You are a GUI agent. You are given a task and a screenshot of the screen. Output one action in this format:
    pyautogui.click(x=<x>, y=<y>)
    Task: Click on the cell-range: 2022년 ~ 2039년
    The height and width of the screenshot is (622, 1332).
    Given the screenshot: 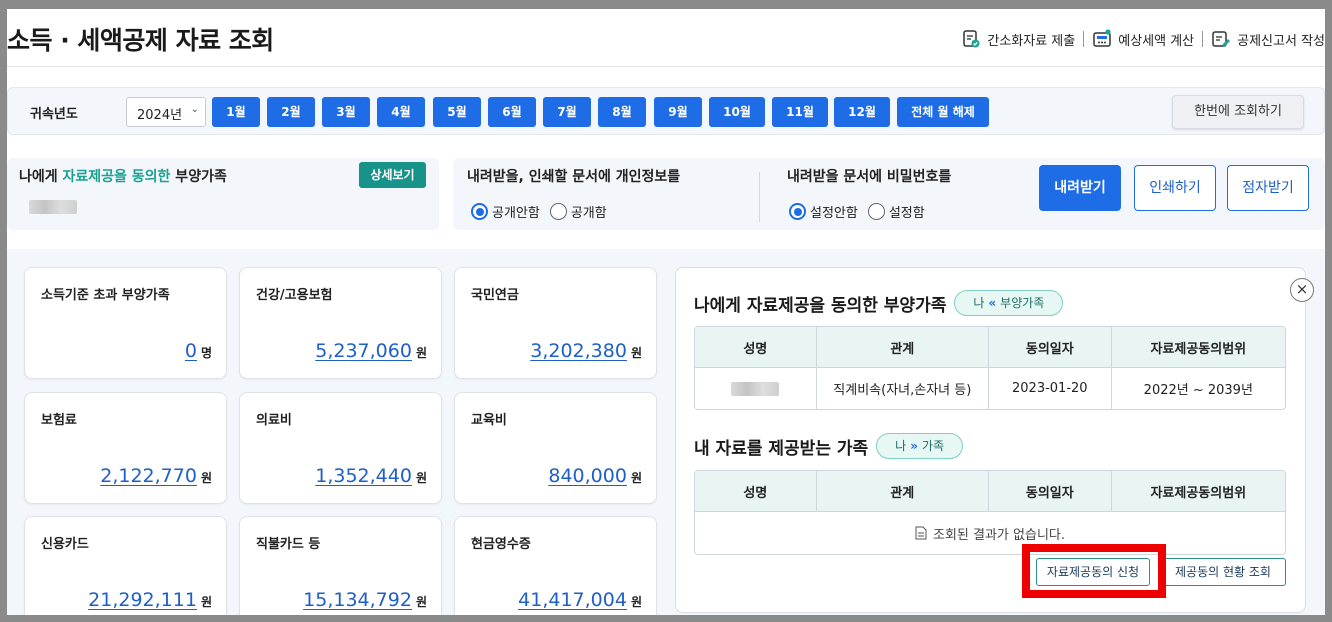 What is the action you would take?
    pyautogui.click(x=1198, y=390)
    